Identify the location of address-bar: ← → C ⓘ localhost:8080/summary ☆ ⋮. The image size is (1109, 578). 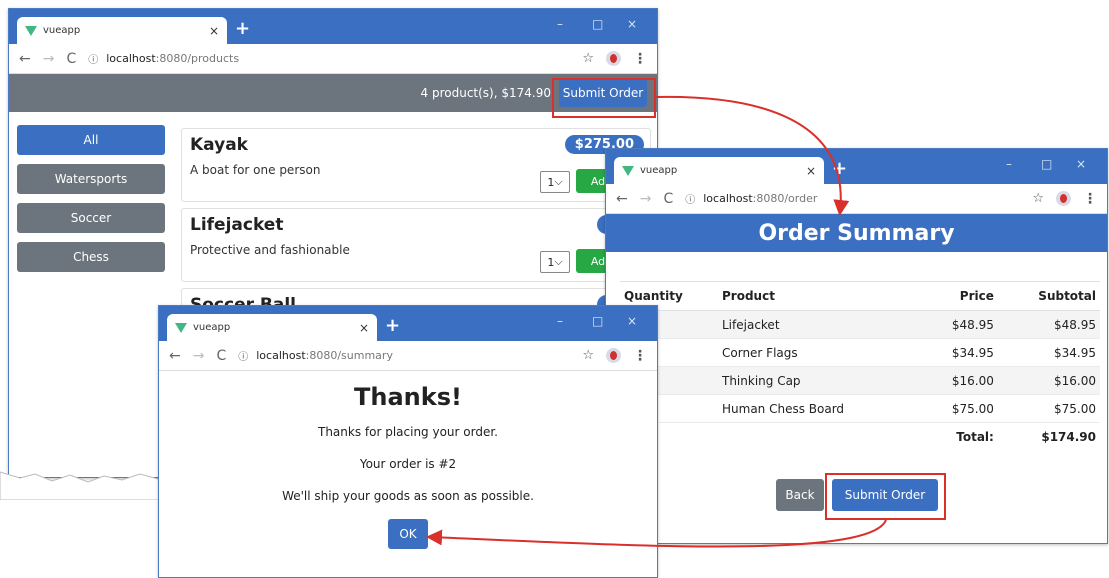
(408, 356).